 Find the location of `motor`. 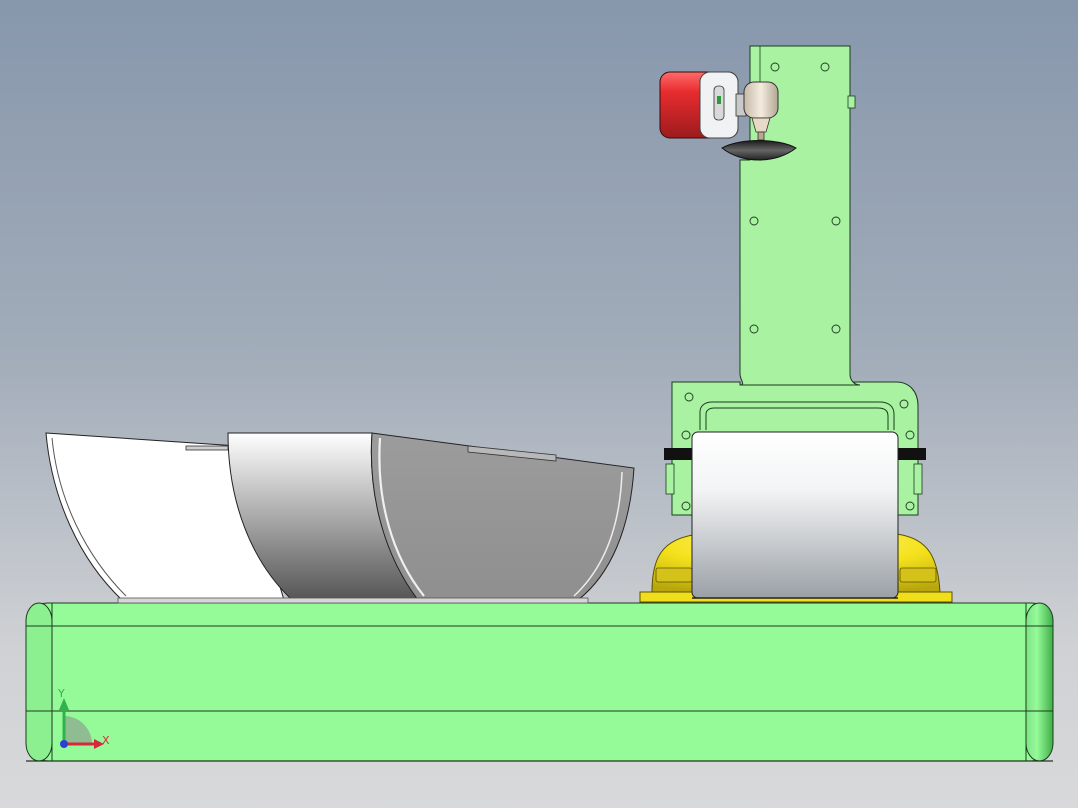

motor is located at coordinates (703, 105).